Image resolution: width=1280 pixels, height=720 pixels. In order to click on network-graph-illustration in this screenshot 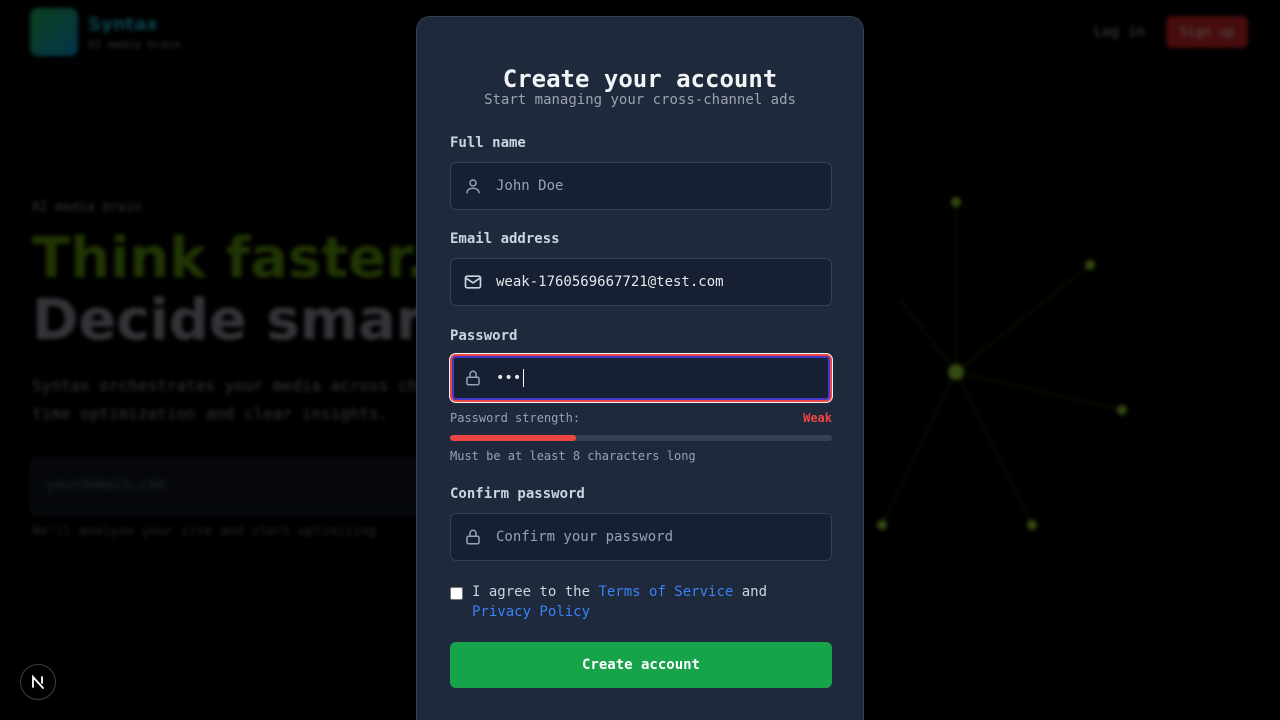, I will do `click(1002, 363)`.